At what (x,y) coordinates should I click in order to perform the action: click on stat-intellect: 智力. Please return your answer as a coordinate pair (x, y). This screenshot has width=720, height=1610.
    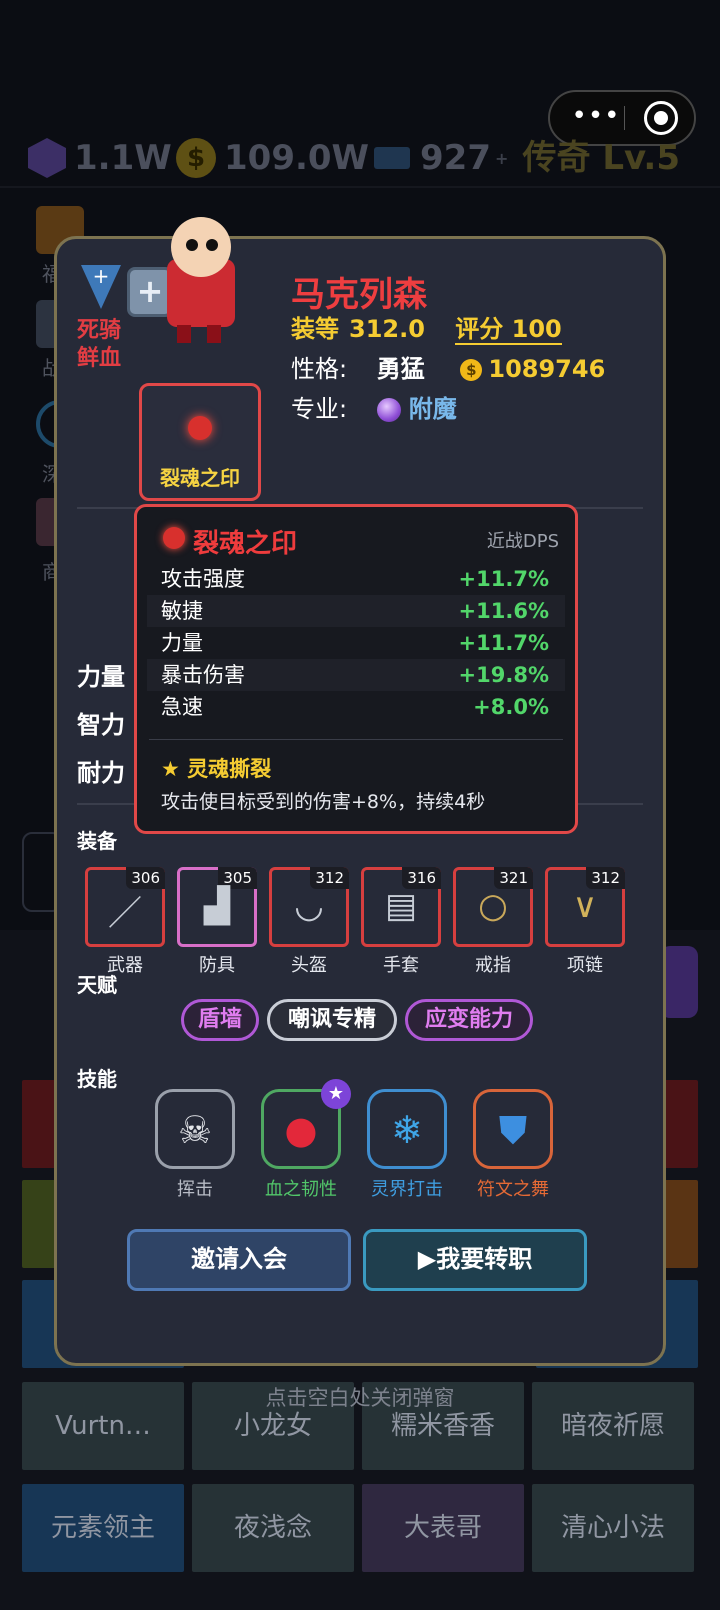
    Looking at the image, I should click on (101, 725).